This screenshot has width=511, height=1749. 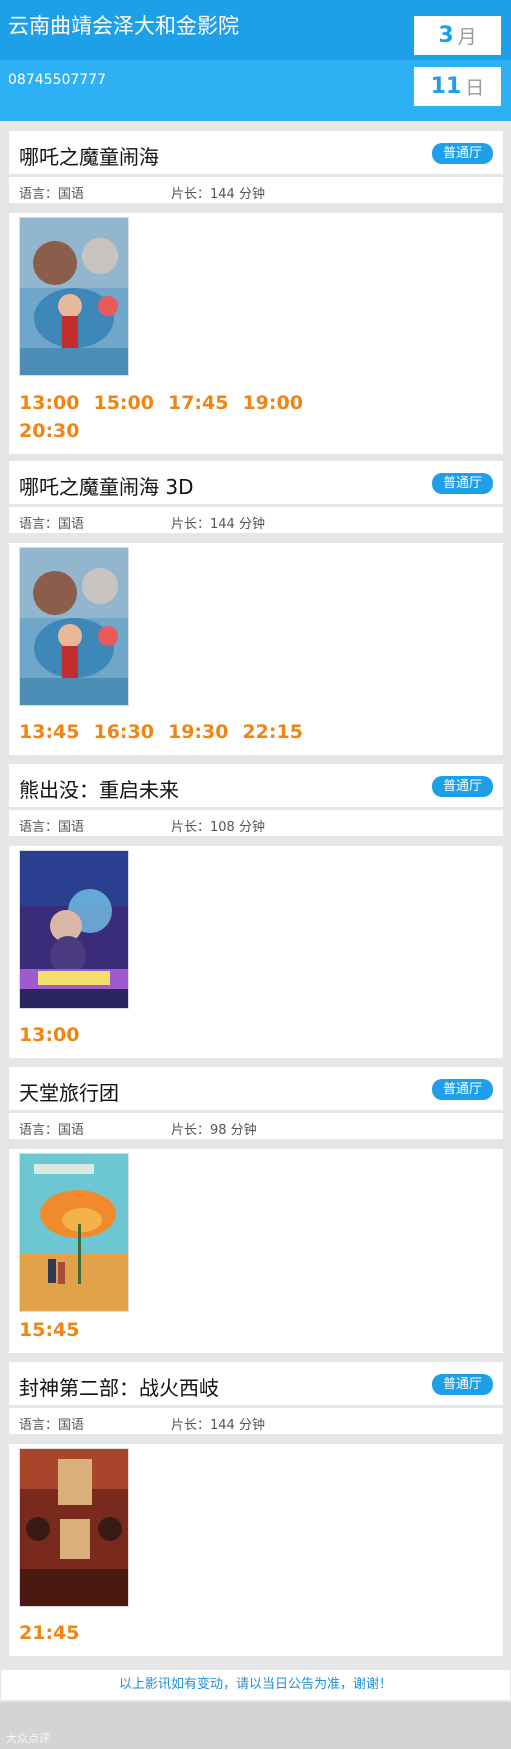 What do you see at coordinates (198, 403) in the screenshot?
I see `showtime: 17:45` at bounding box center [198, 403].